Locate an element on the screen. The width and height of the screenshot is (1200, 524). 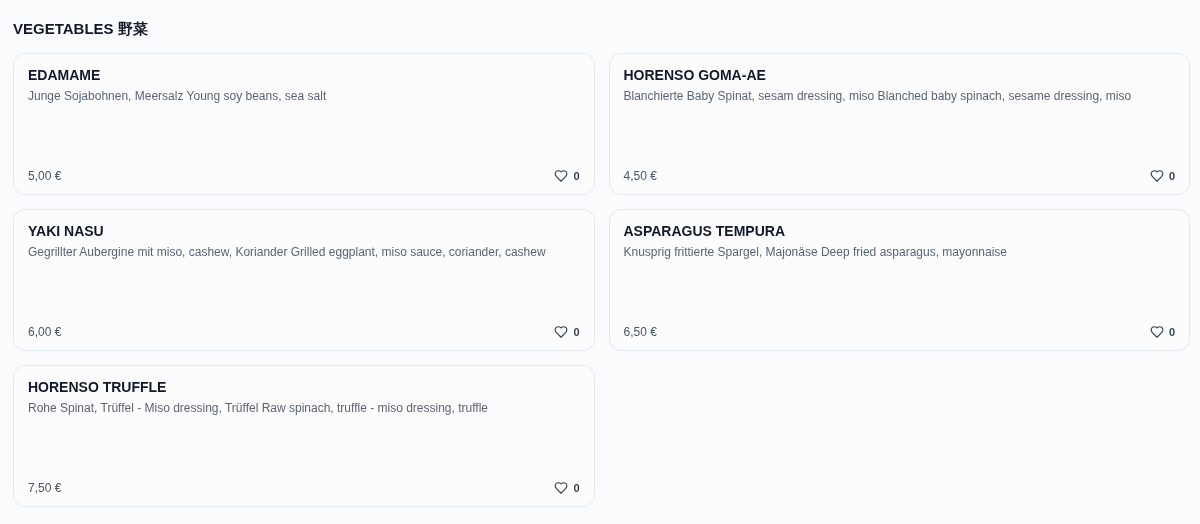
dish-name: HORENSO TRUFFLE is located at coordinates (97, 387).